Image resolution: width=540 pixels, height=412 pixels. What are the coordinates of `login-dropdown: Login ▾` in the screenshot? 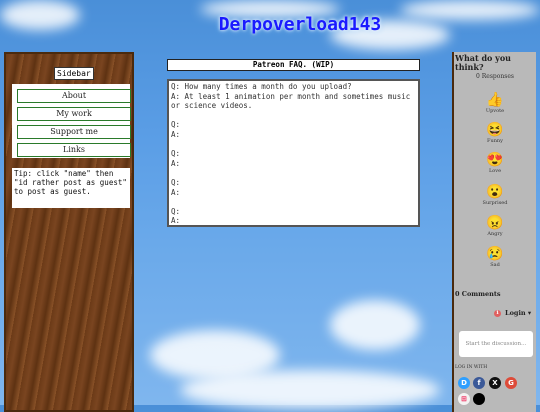 It's located at (518, 313).